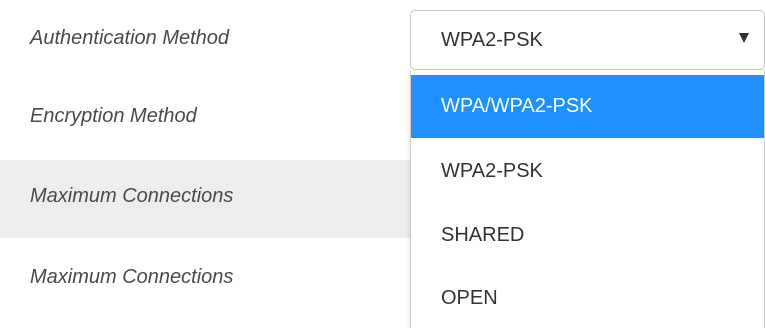 Image resolution: width=765 pixels, height=328 pixels. I want to click on option-shared: SHARED, so click(587, 235).